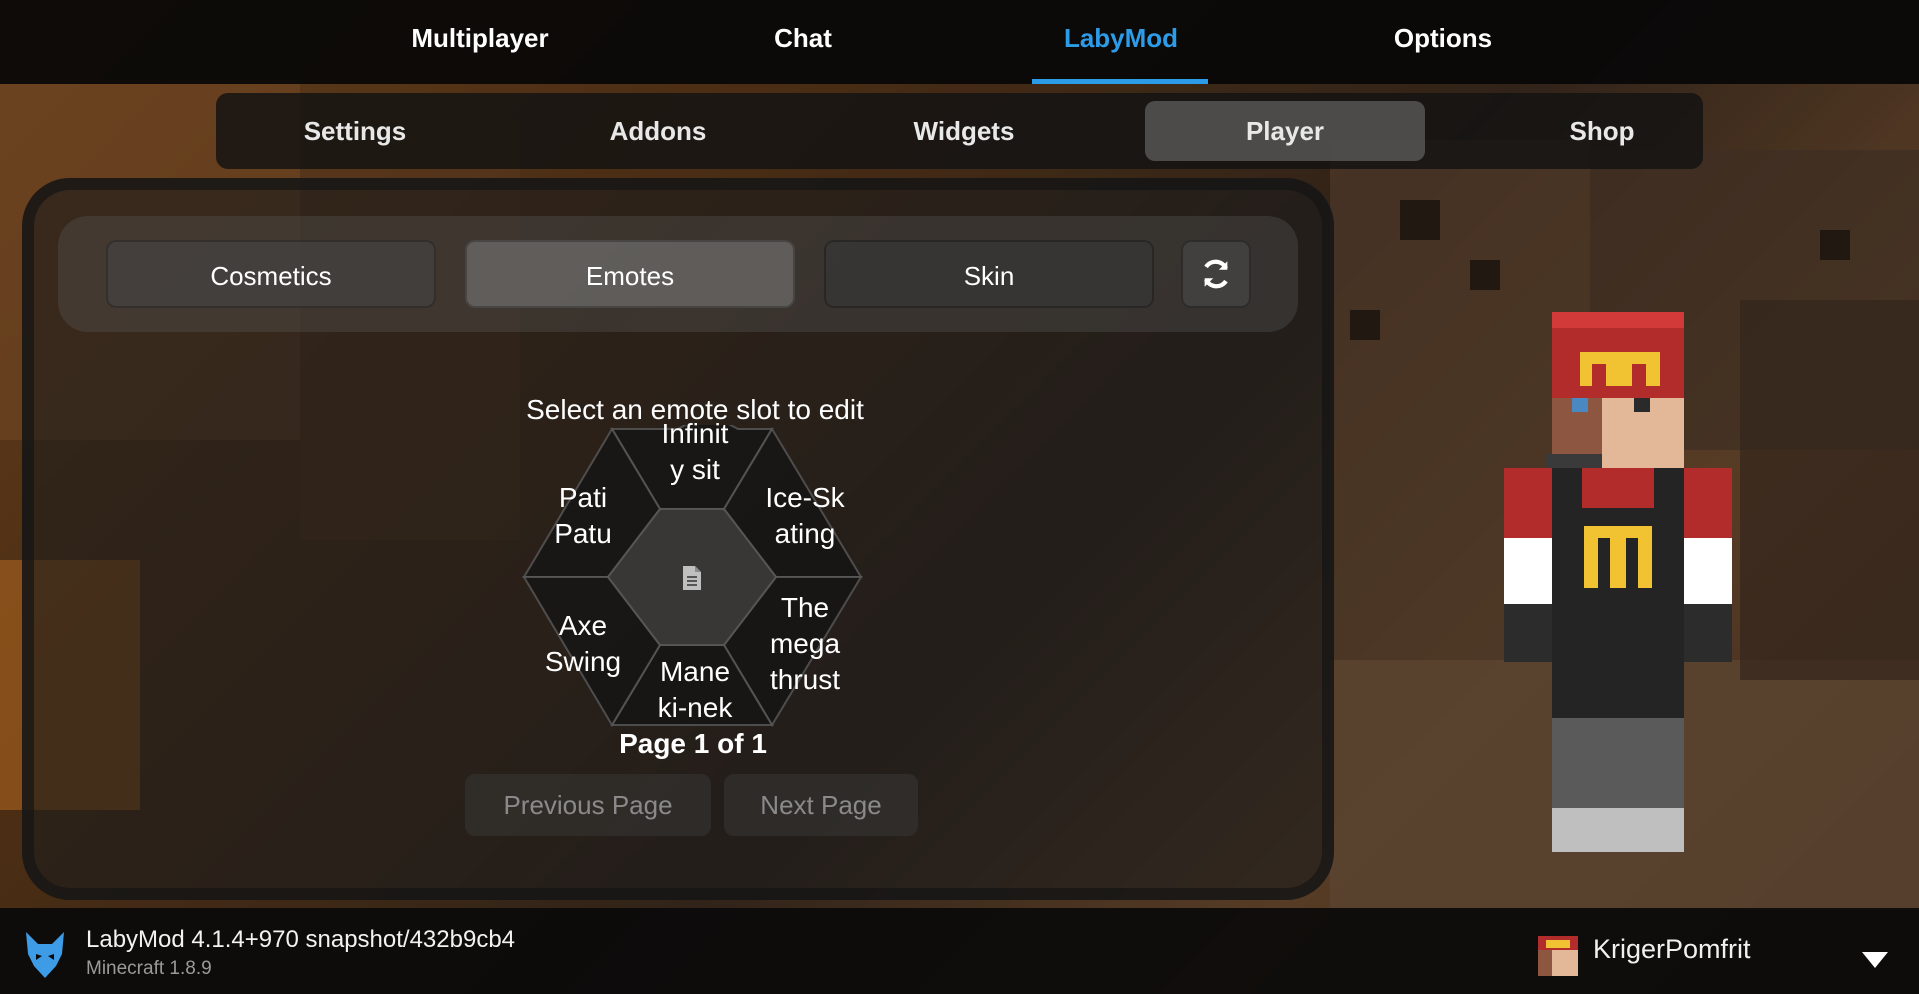 The width and height of the screenshot is (1919, 994). Describe the element at coordinates (1285, 131) in the screenshot. I see `tab-player: Player` at that location.